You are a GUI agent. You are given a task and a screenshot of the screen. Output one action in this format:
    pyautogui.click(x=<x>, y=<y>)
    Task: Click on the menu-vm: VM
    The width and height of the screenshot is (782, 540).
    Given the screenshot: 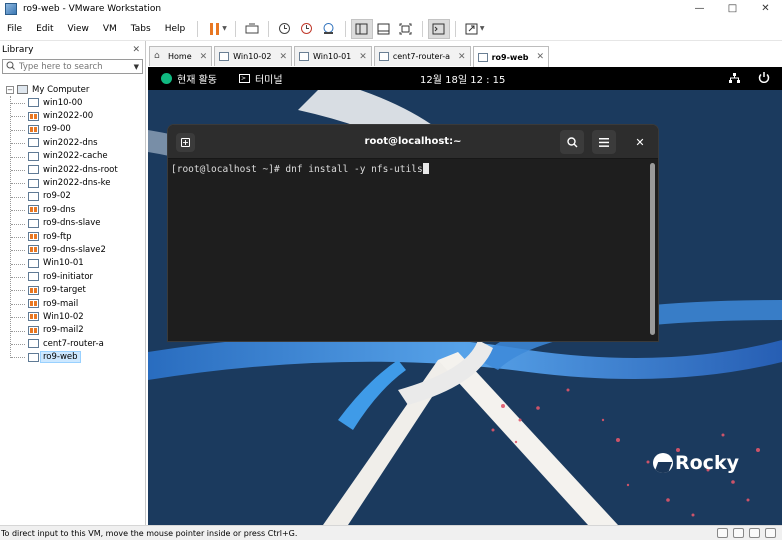 What is the action you would take?
    pyautogui.click(x=110, y=29)
    